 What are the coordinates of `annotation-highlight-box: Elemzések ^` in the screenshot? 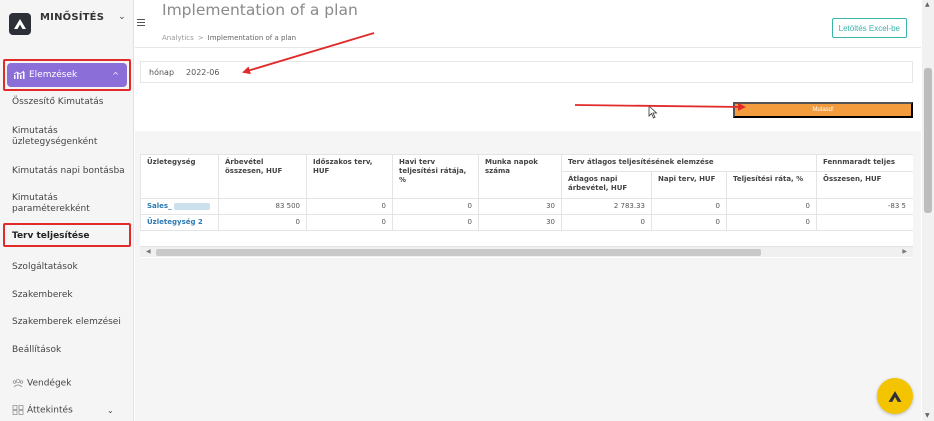 It's located at (67, 75).